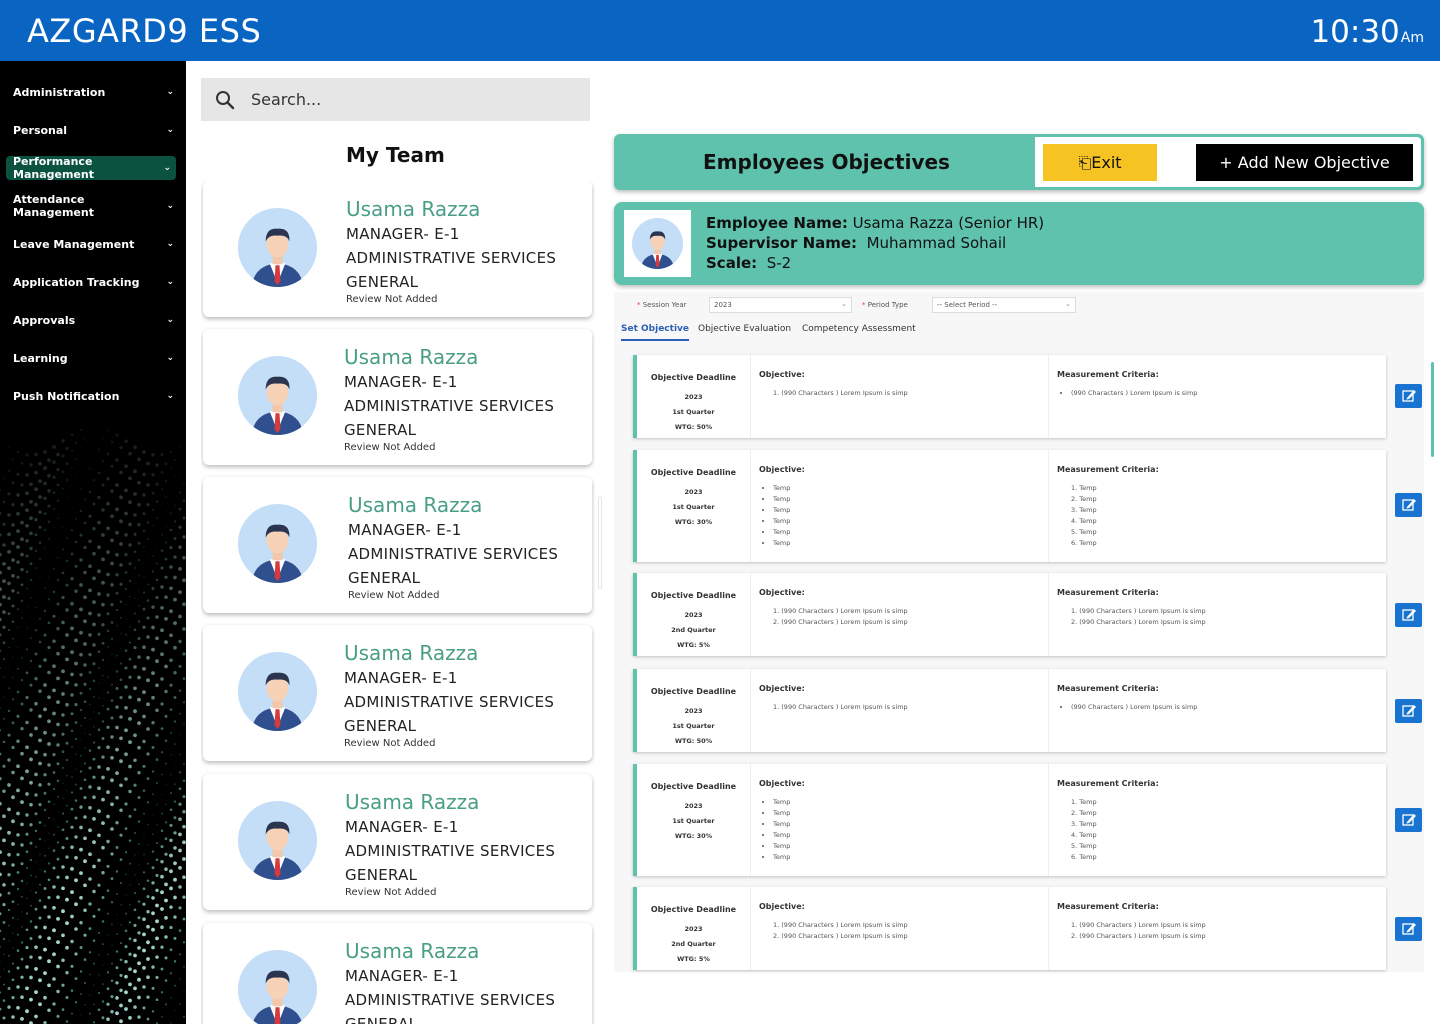 The width and height of the screenshot is (1440, 1024). Describe the element at coordinates (1004, 305) in the screenshot. I see `period-type-select: -- Select Period -- ⌄` at that location.